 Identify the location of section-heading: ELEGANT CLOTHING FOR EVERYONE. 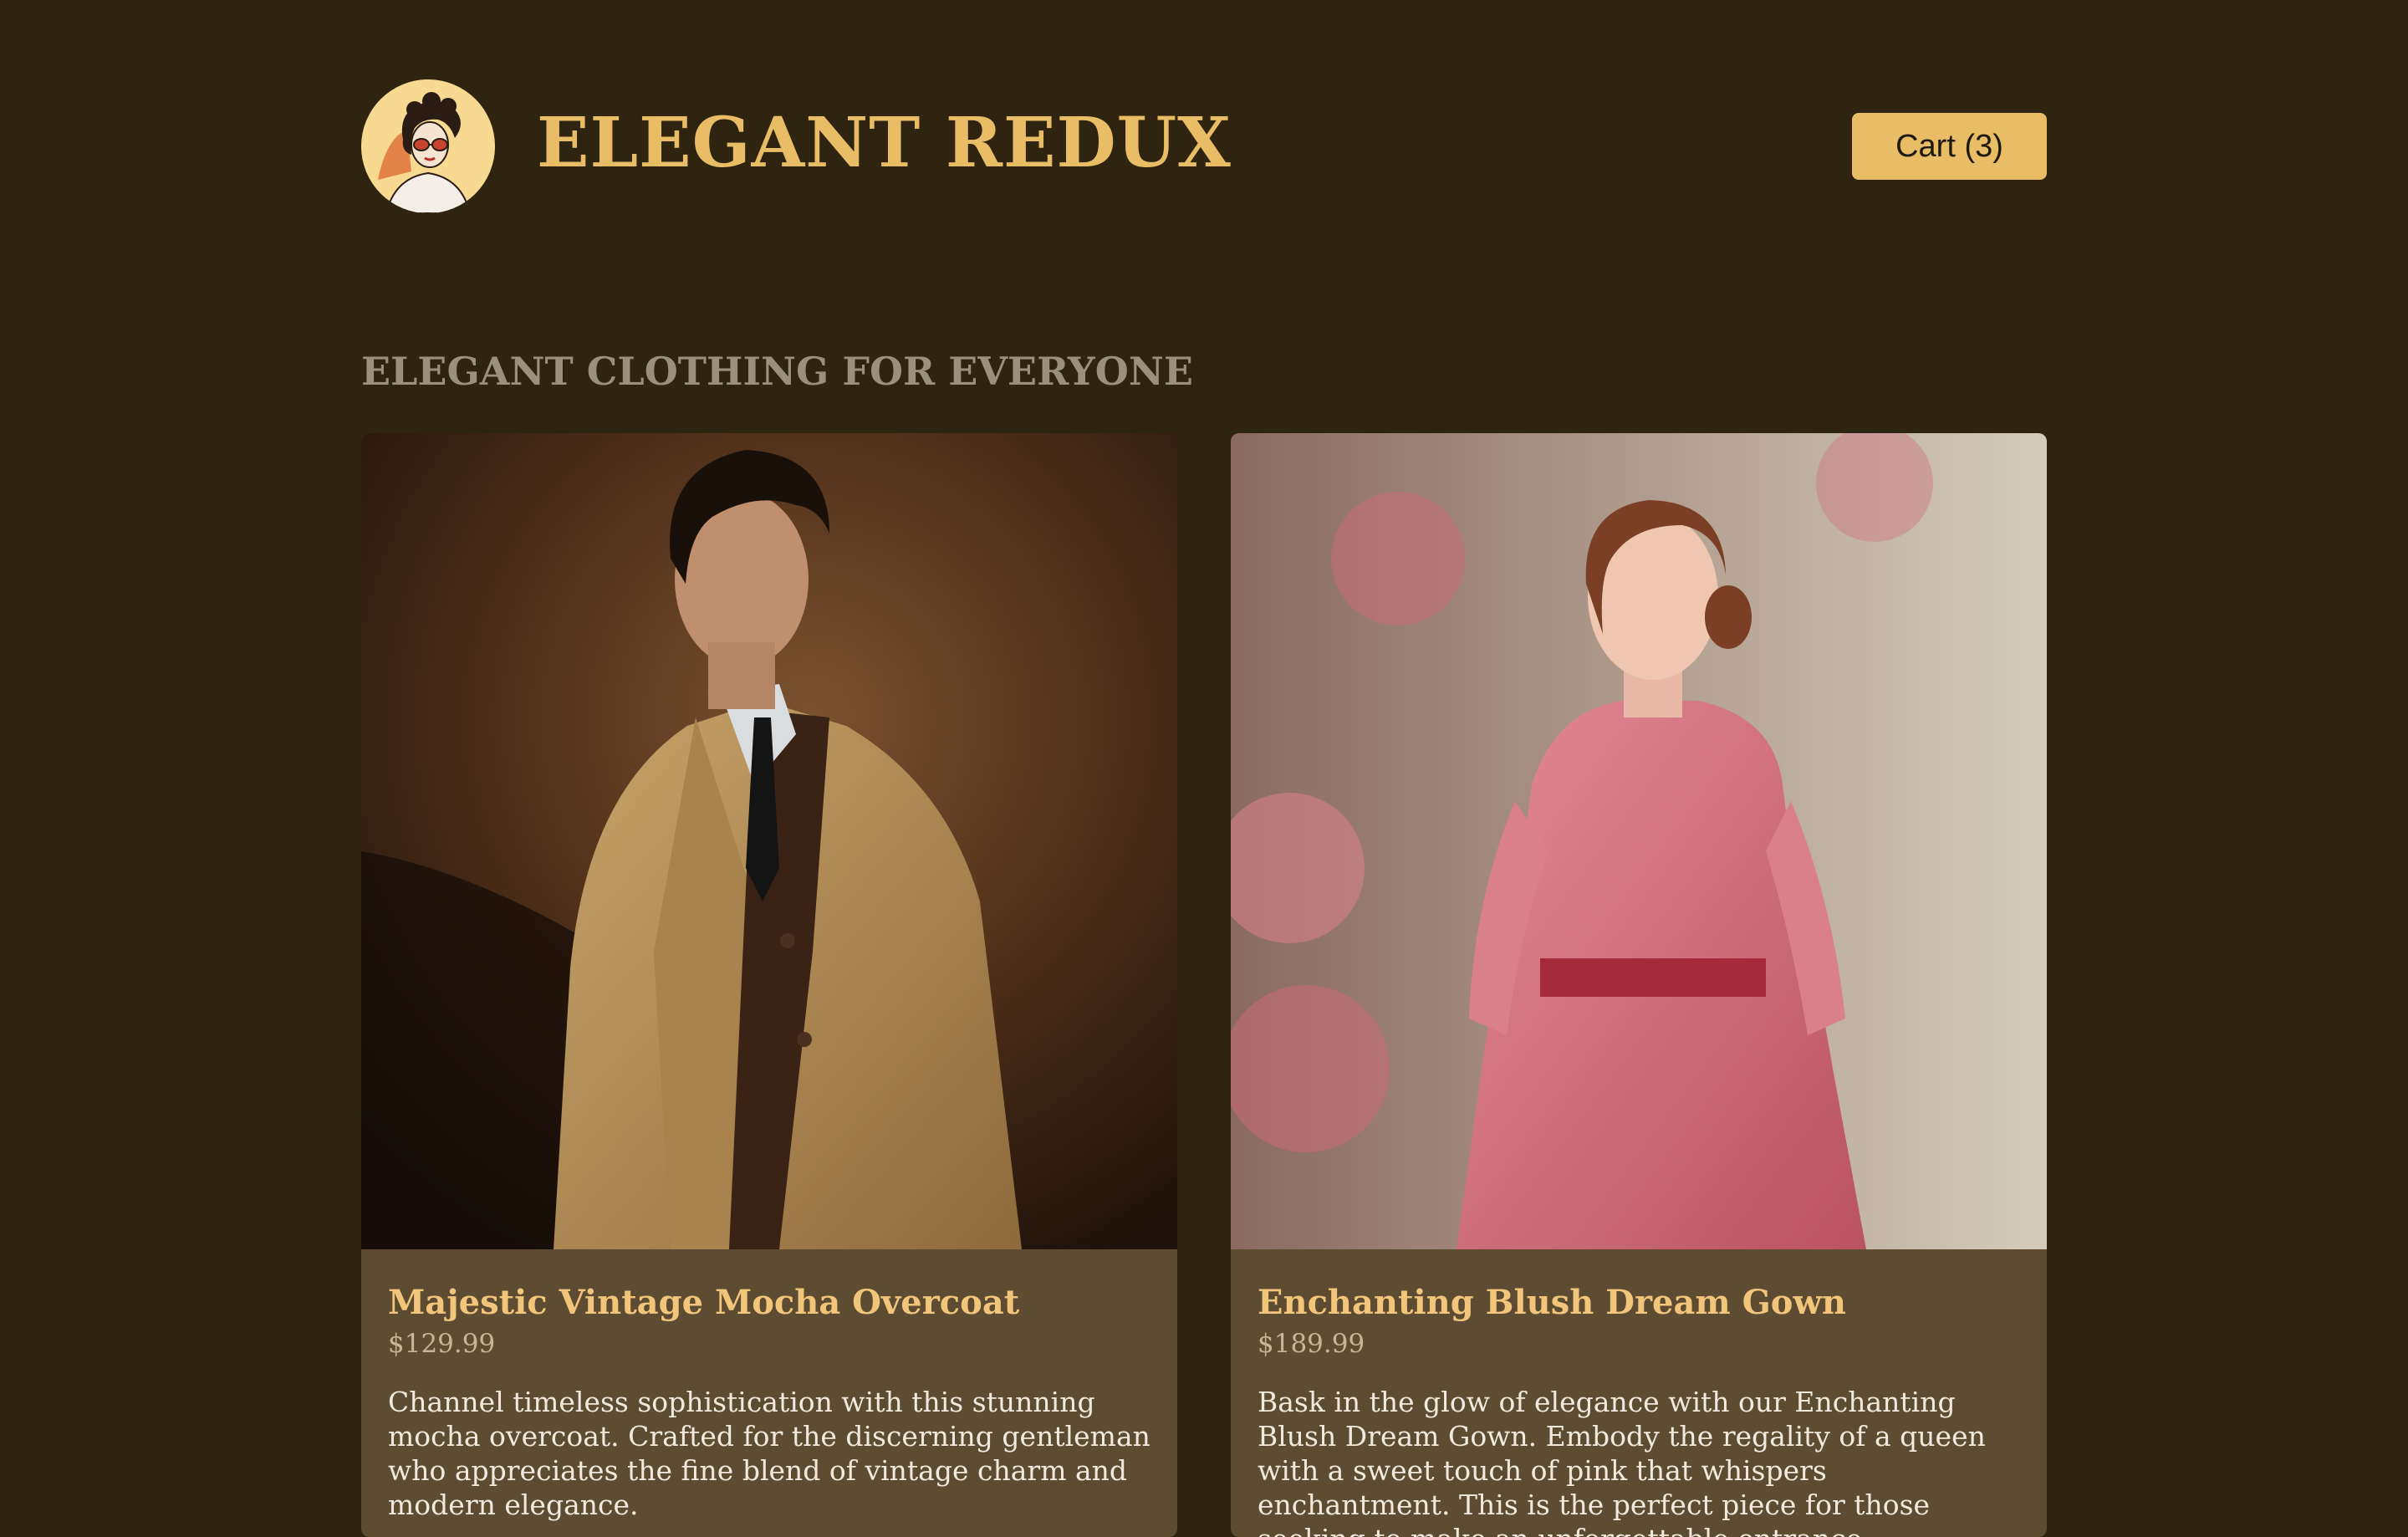
(777, 371).